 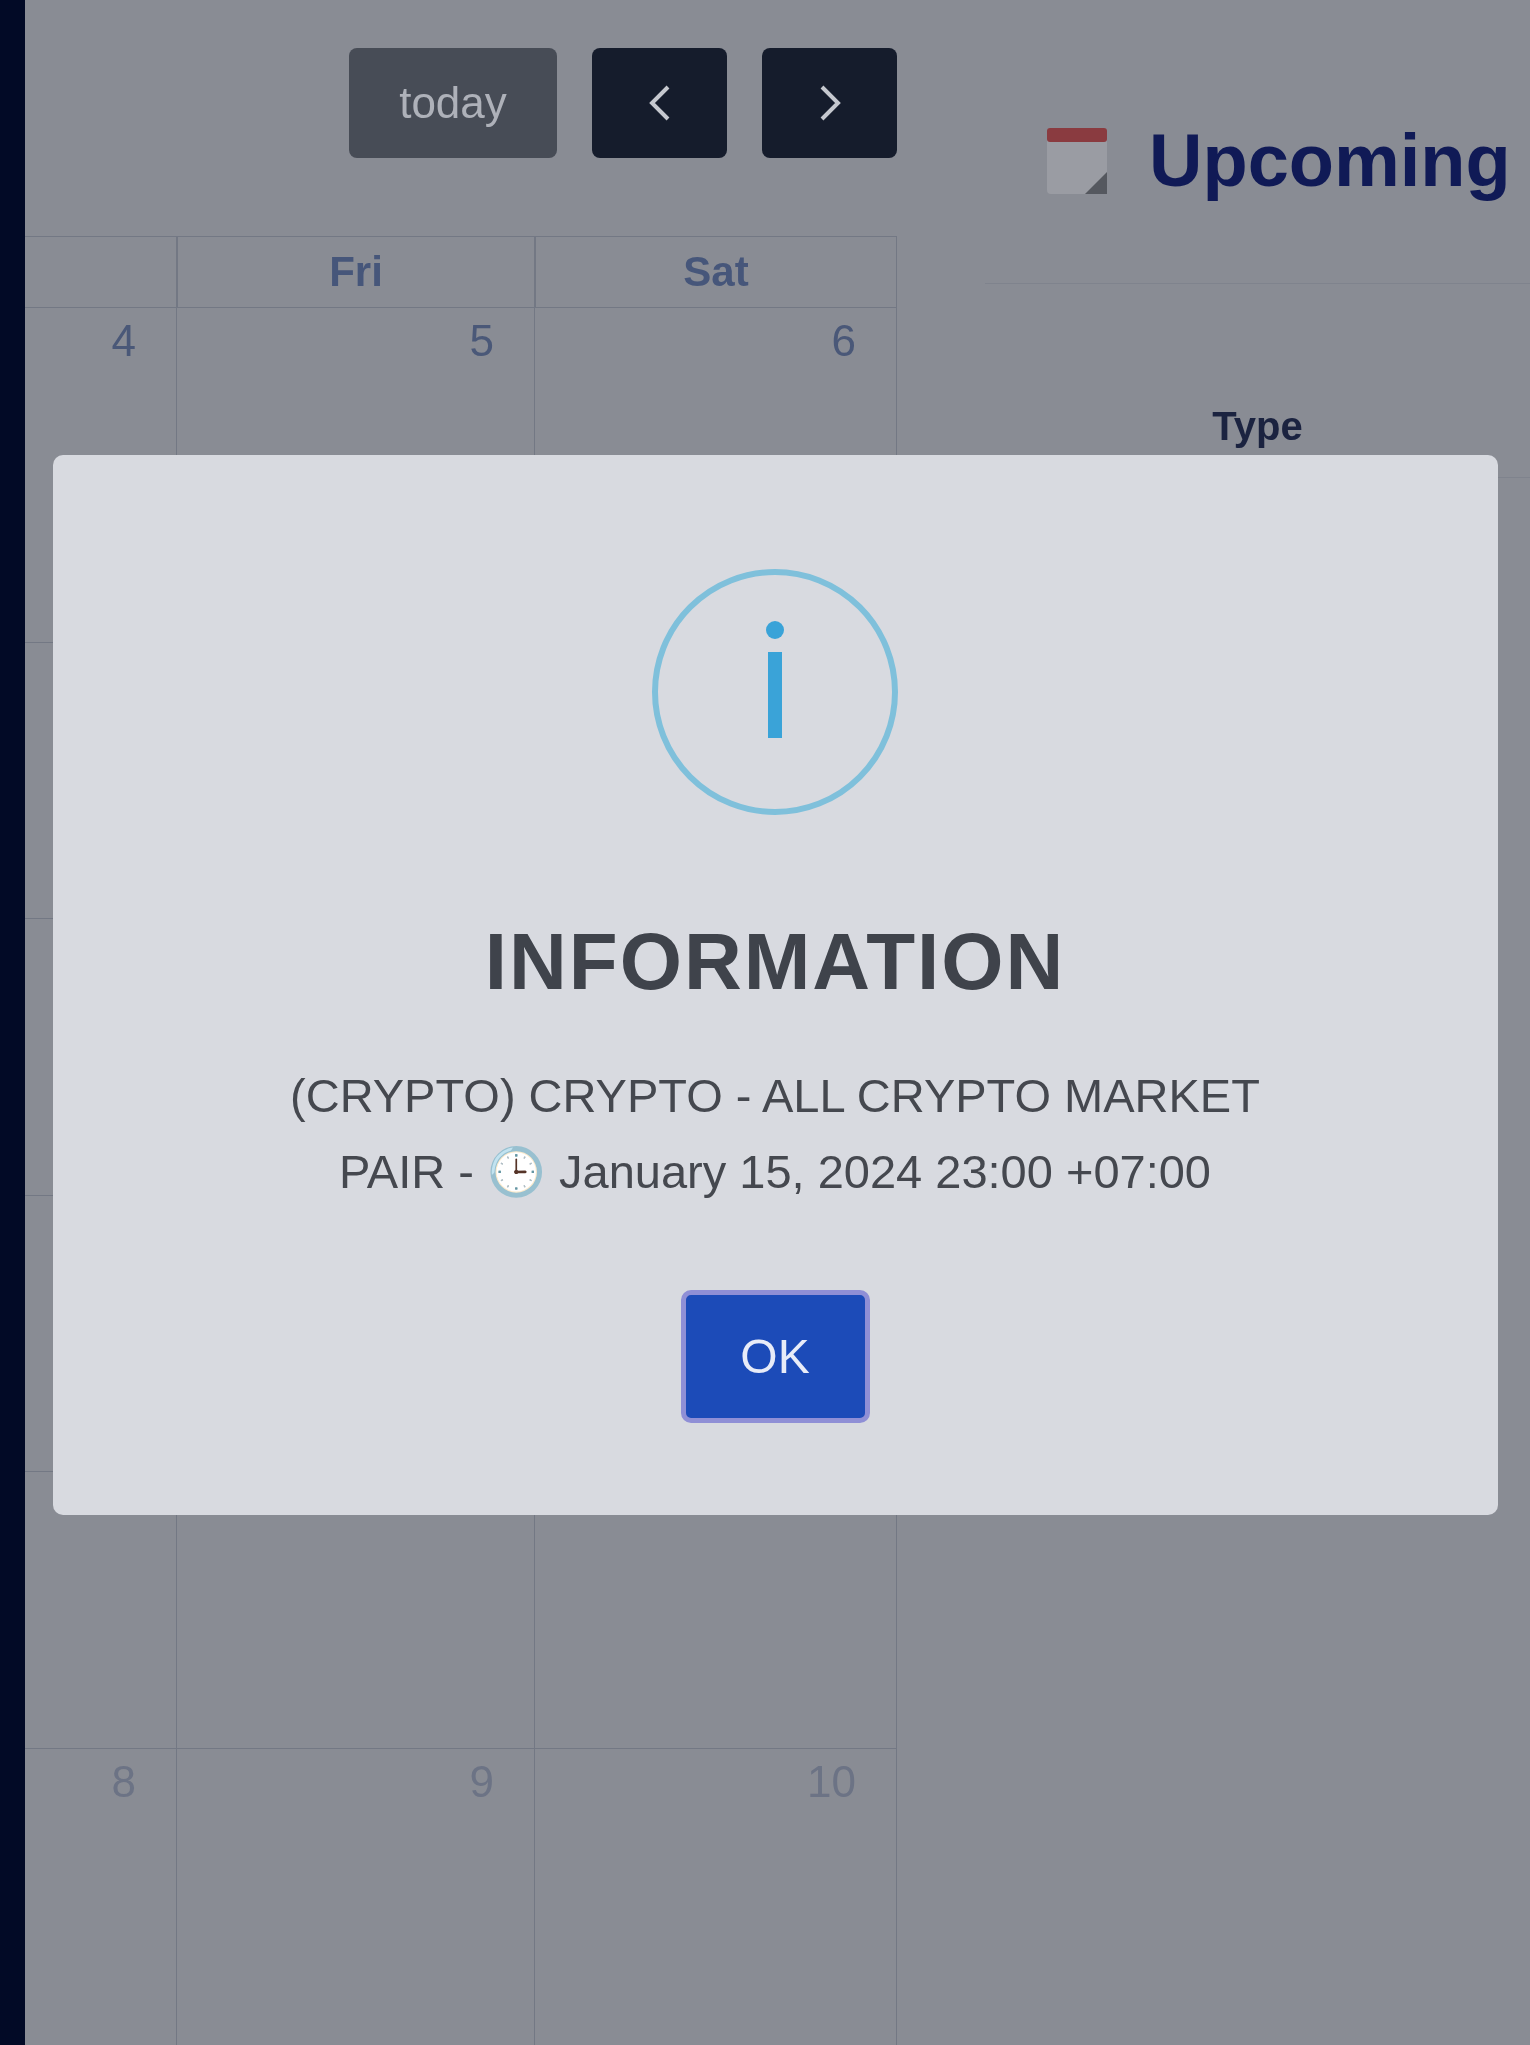 What do you see at coordinates (1330, 160) in the screenshot?
I see `panel-title: Upcoming` at bounding box center [1330, 160].